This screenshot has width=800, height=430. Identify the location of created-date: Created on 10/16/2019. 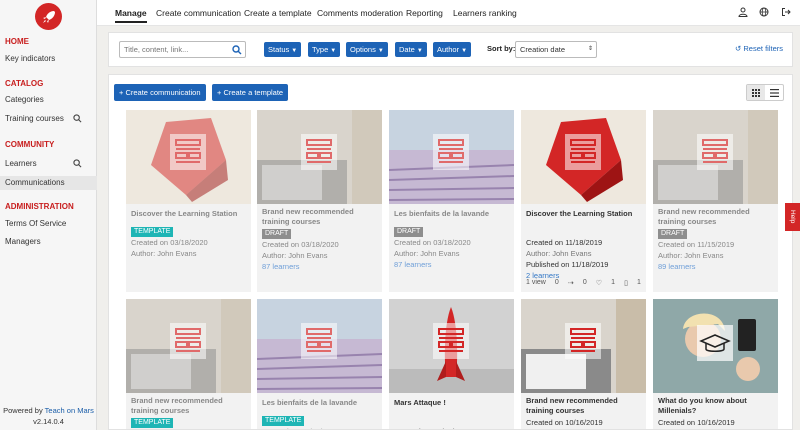
(696, 422).